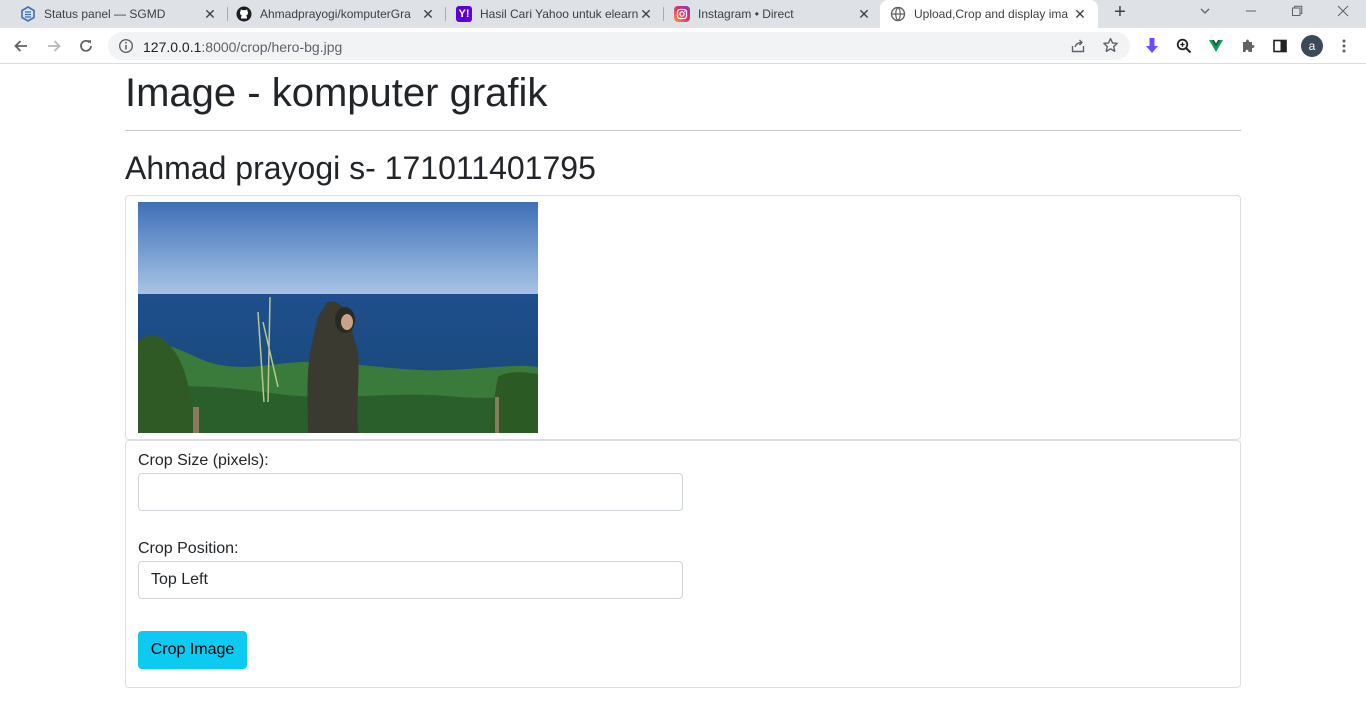 The image size is (1366, 707). Describe the element at coordinates (360, 168) in the screenshot. I see `author-subtitle: Ahmad prayogi s- 171011401795` at that location.